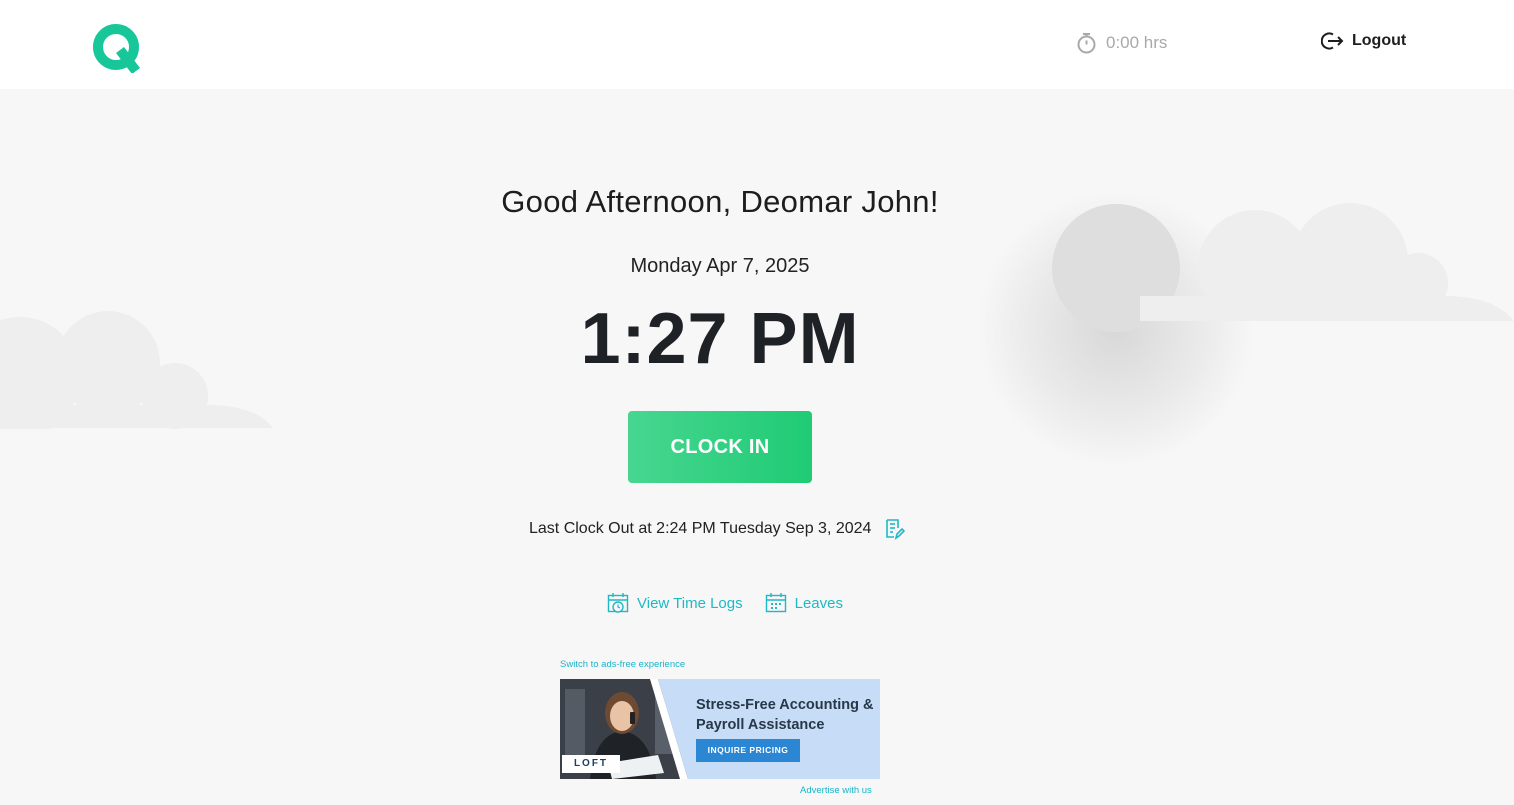  What do you see at coordinates (836, 790) in the screenshot?
I see `advertise-link: Advertise with us` at bounding box center [836, 790].